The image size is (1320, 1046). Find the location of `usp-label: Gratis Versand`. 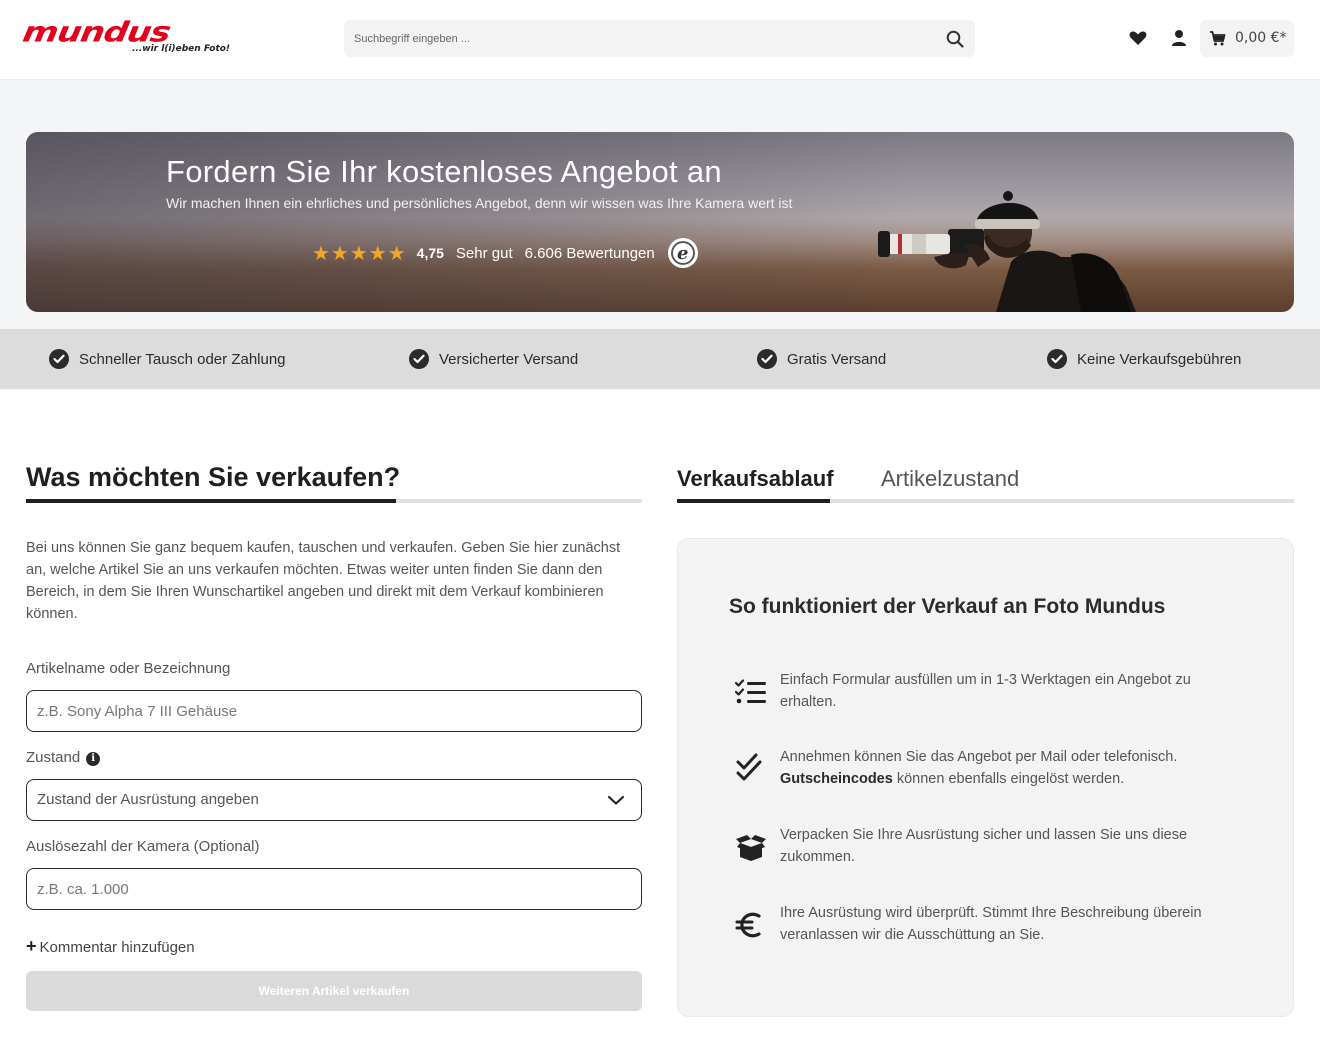

usp-label: Gratis Versand is located at coordinates (837, 359).